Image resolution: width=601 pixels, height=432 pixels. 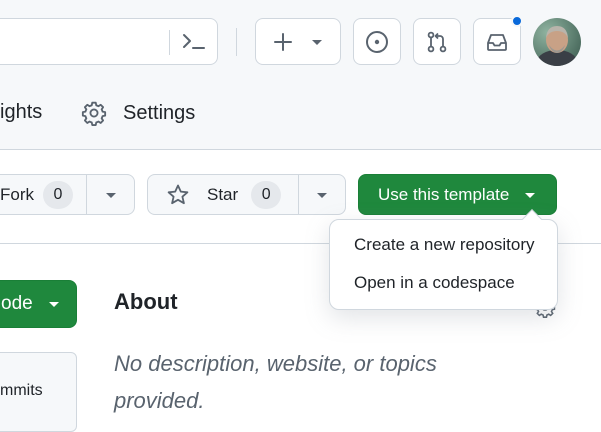 What do you see at coordinates (146, 301) in the screenshot?
I see `about-title: About` at bounding box center [146, 301].